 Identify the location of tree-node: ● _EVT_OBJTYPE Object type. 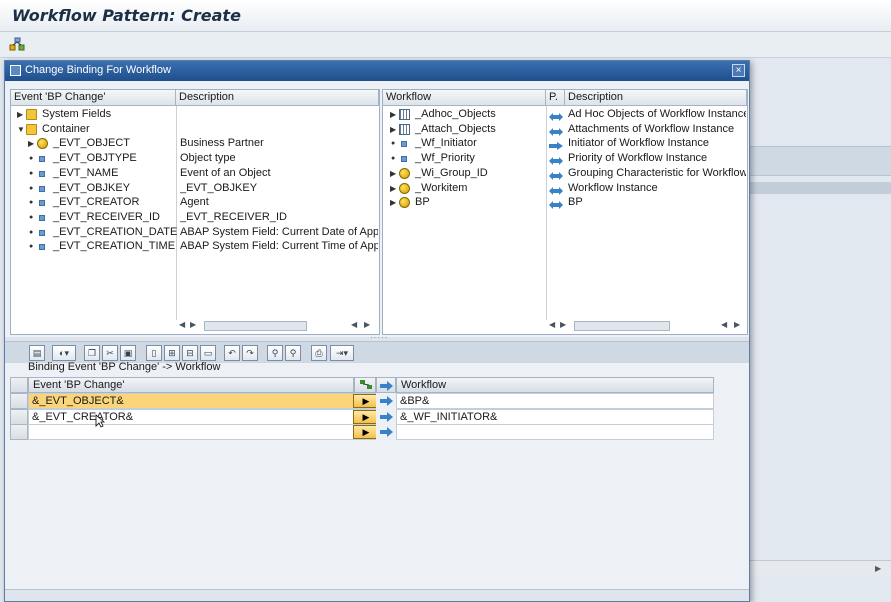
(195, 158).